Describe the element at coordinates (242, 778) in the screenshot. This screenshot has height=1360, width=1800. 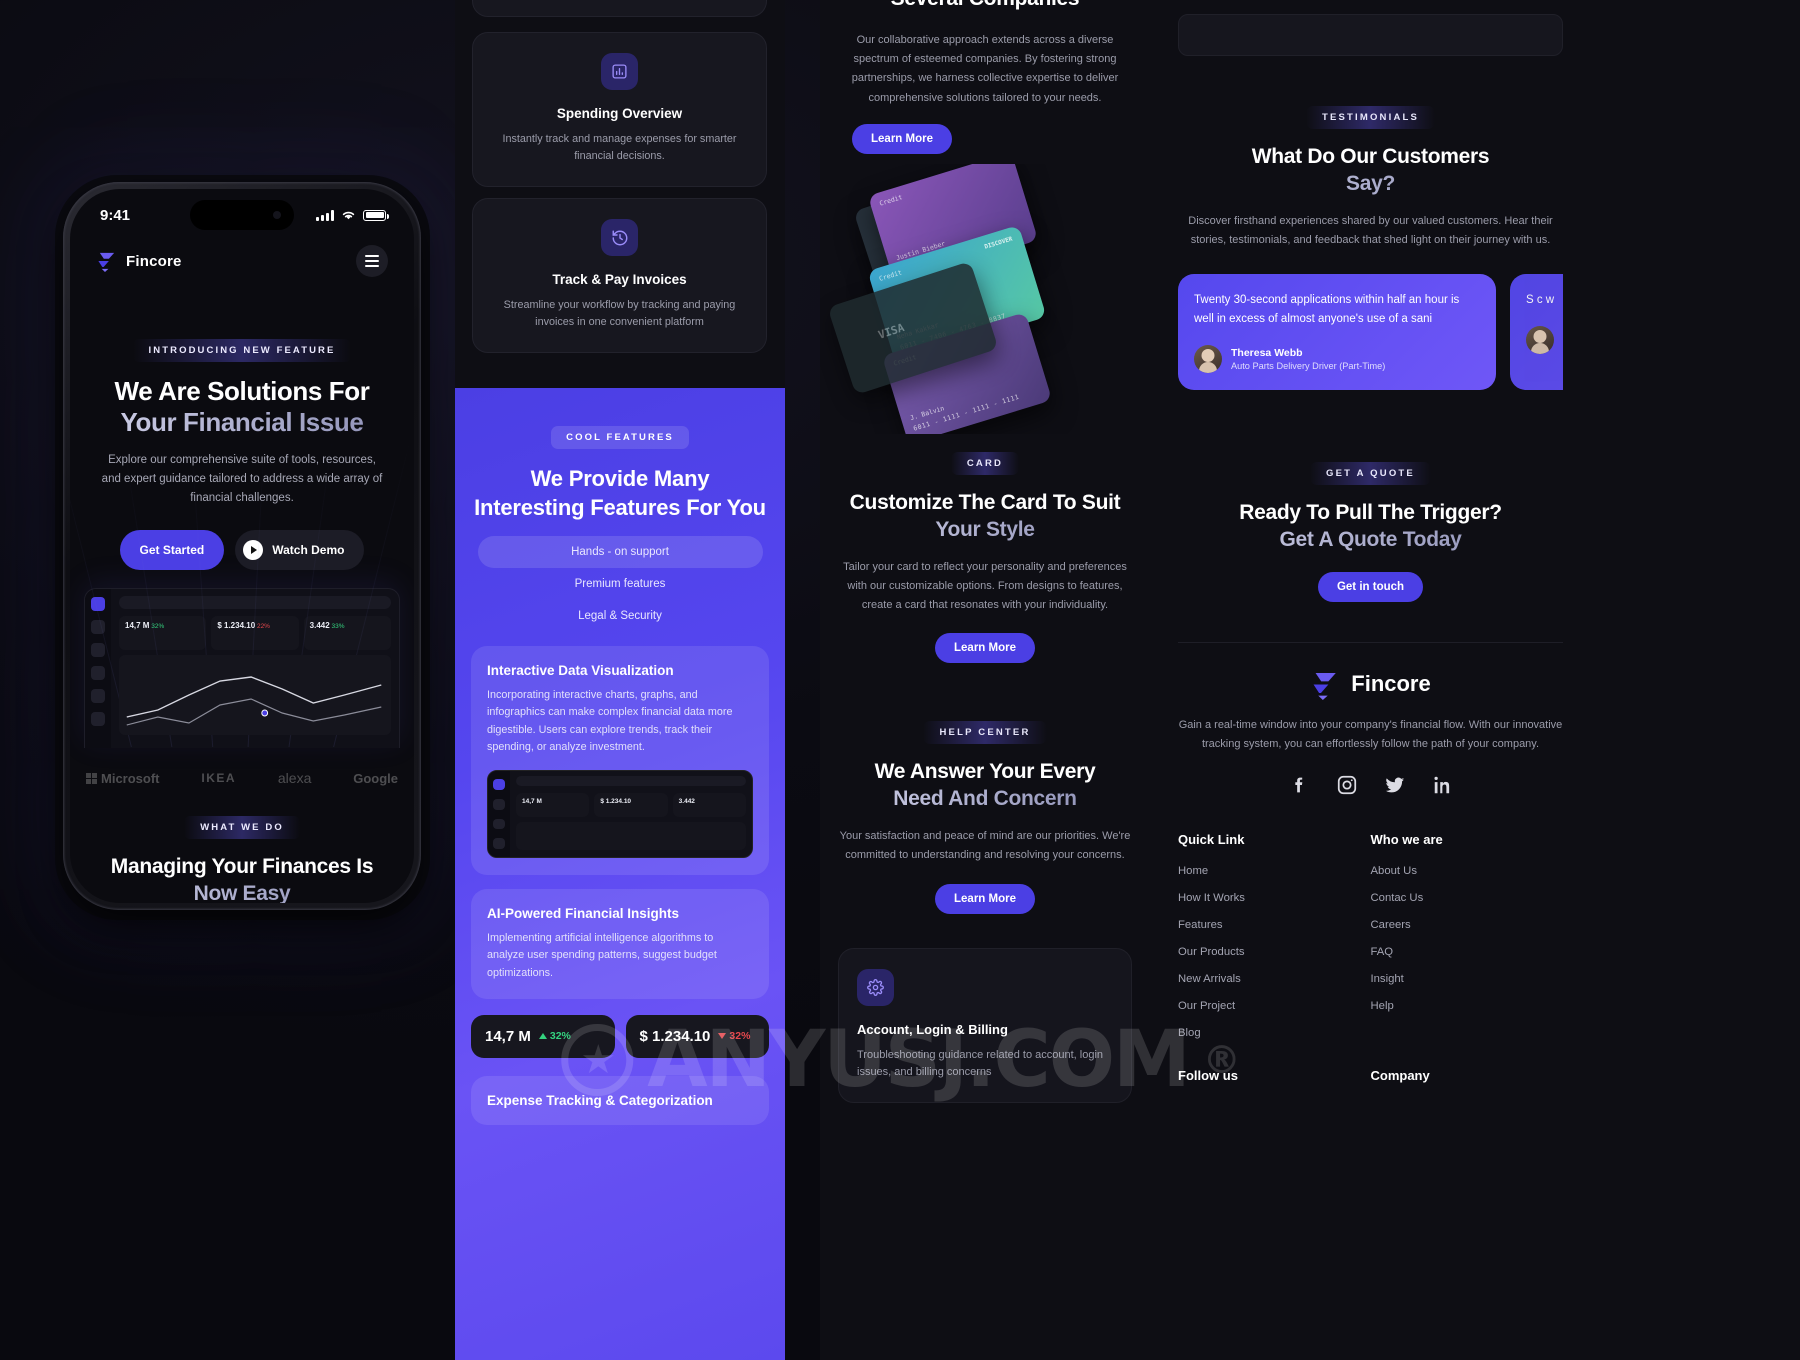
I see `partner-logos: Microsoft IKEA alexa Google` at that location.